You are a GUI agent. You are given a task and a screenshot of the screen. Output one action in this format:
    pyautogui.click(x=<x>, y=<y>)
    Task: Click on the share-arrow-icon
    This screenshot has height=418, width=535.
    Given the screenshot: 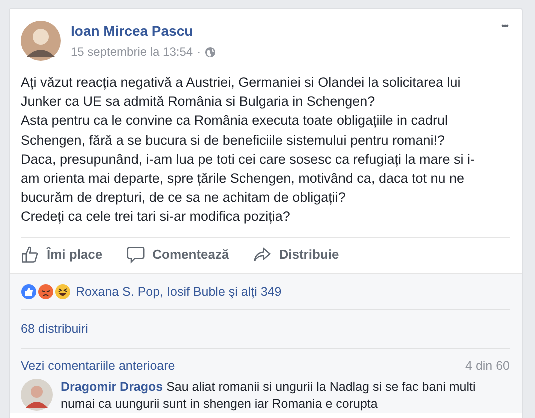 What is the action you would take?
    pyautogui.click(x=262, y=255)
    